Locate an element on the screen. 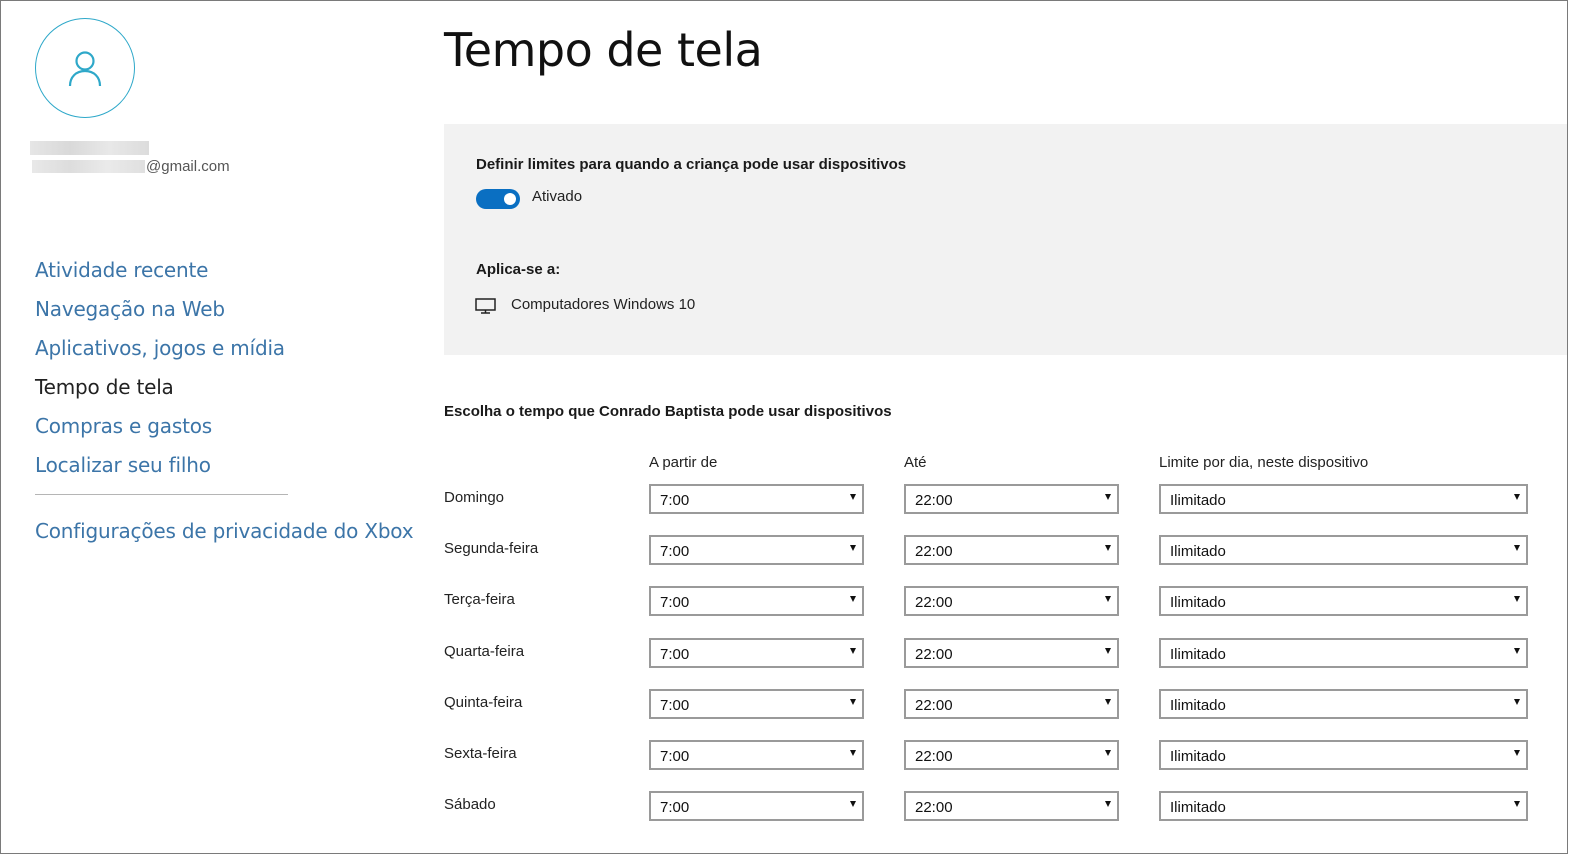 The height and width of the screenshot is (861, 1580). column-header-from: A partir de is located at coordinates (683, 462).